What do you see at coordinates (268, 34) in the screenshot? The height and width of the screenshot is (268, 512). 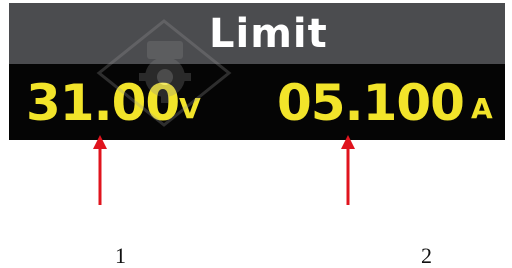 I see `limit-title: Limit` at bounding box center [268, 34].